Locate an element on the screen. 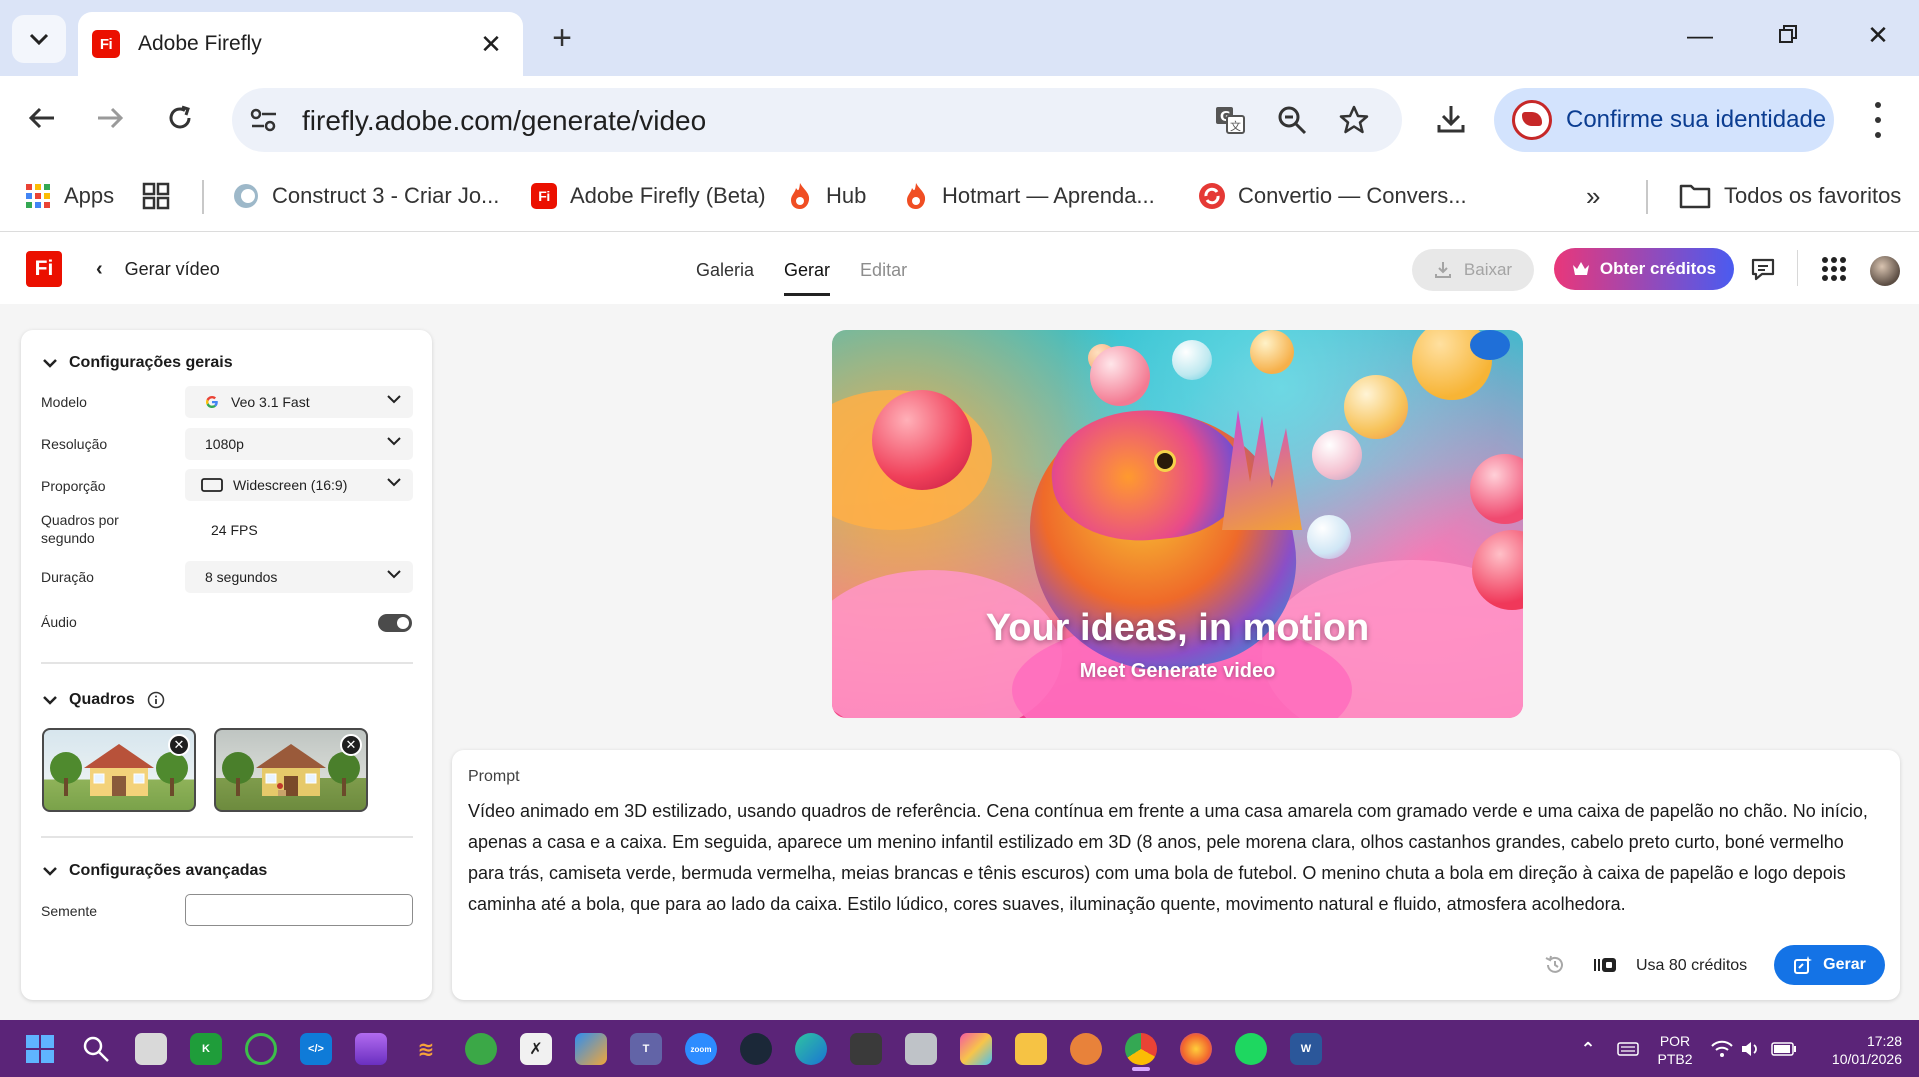 This screenshot has width=1919, height=1077. app-switcher-icon is located at coordinates (1834, 269).